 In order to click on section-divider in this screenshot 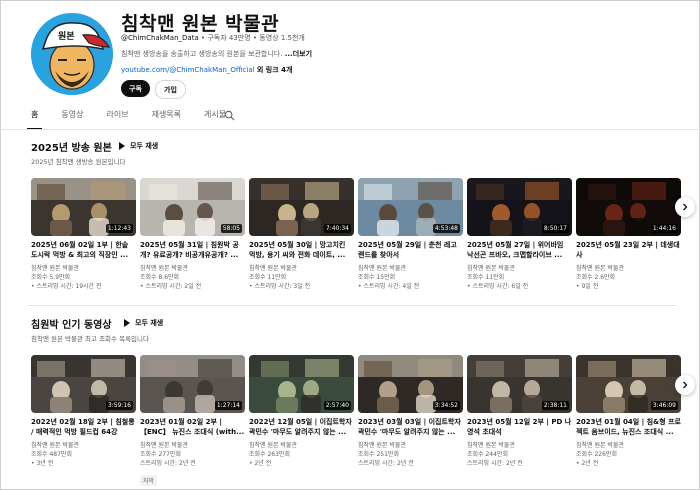, I will do `click(352, 305)`.